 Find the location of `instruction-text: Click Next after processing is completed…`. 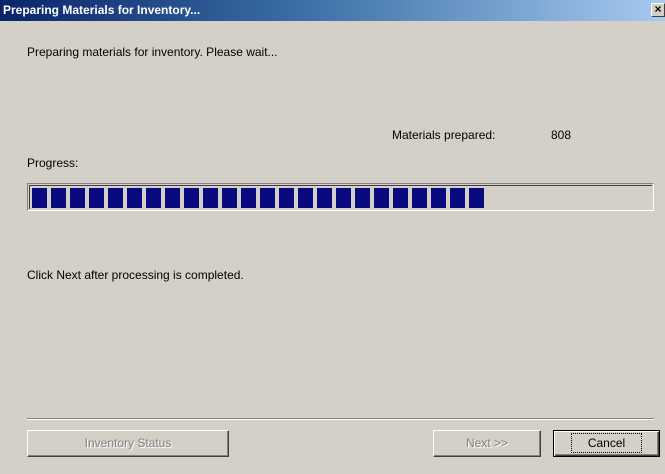

instruction-text: Click Next after processing is completed… is located at coordinates (135, 275).